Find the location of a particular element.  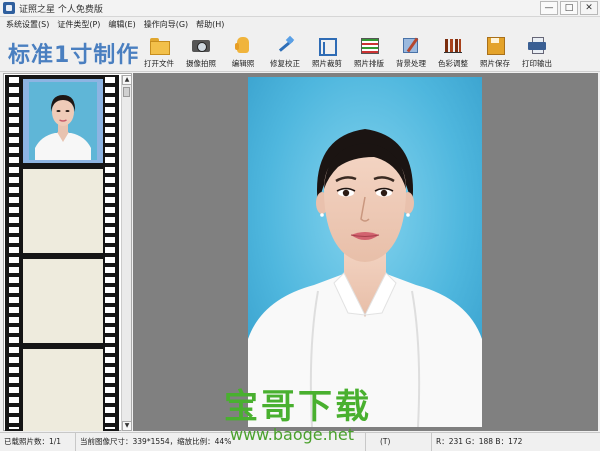

hand-icon is located at coordinates (243, 45).